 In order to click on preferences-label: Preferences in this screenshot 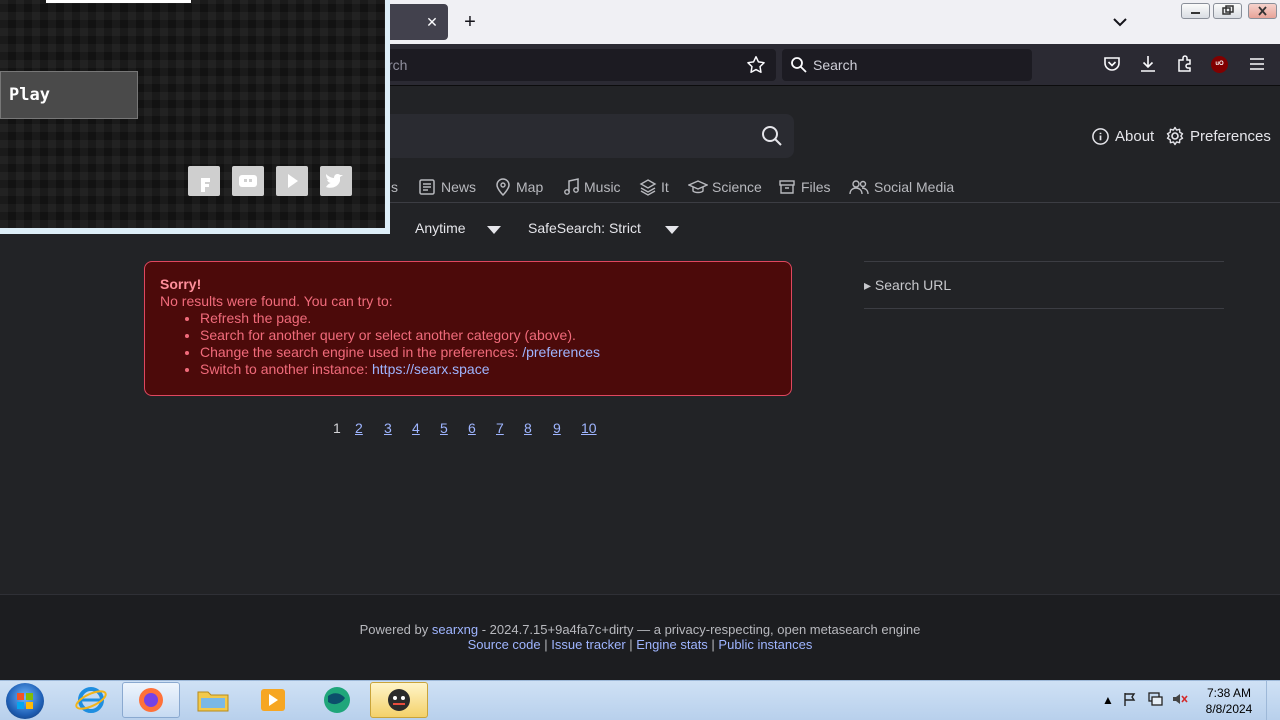, I will do `click(1230, 136)`.